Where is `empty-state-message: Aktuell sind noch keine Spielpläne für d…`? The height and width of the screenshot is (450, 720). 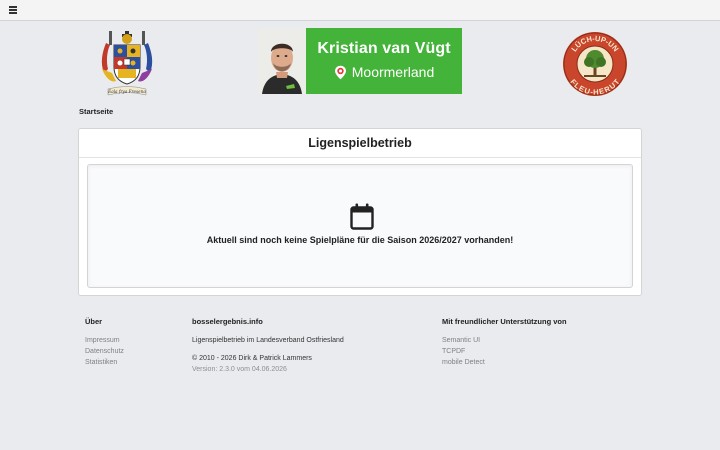 empty-state-message: Aktuell sind noch keine Spielpläne für d… is located at coordinates (360, 240).